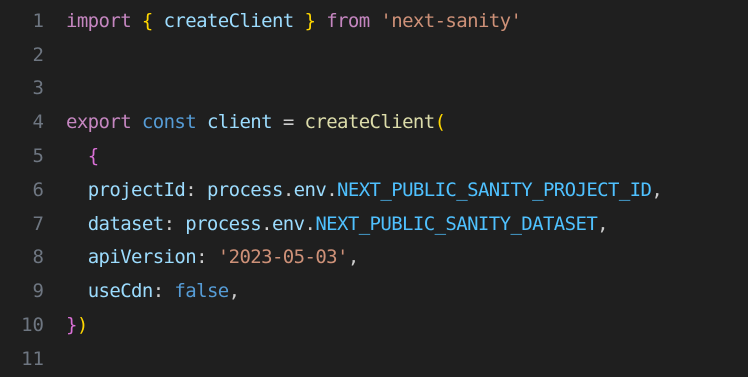  I want to click on line-number: 6, so click(38, 189).